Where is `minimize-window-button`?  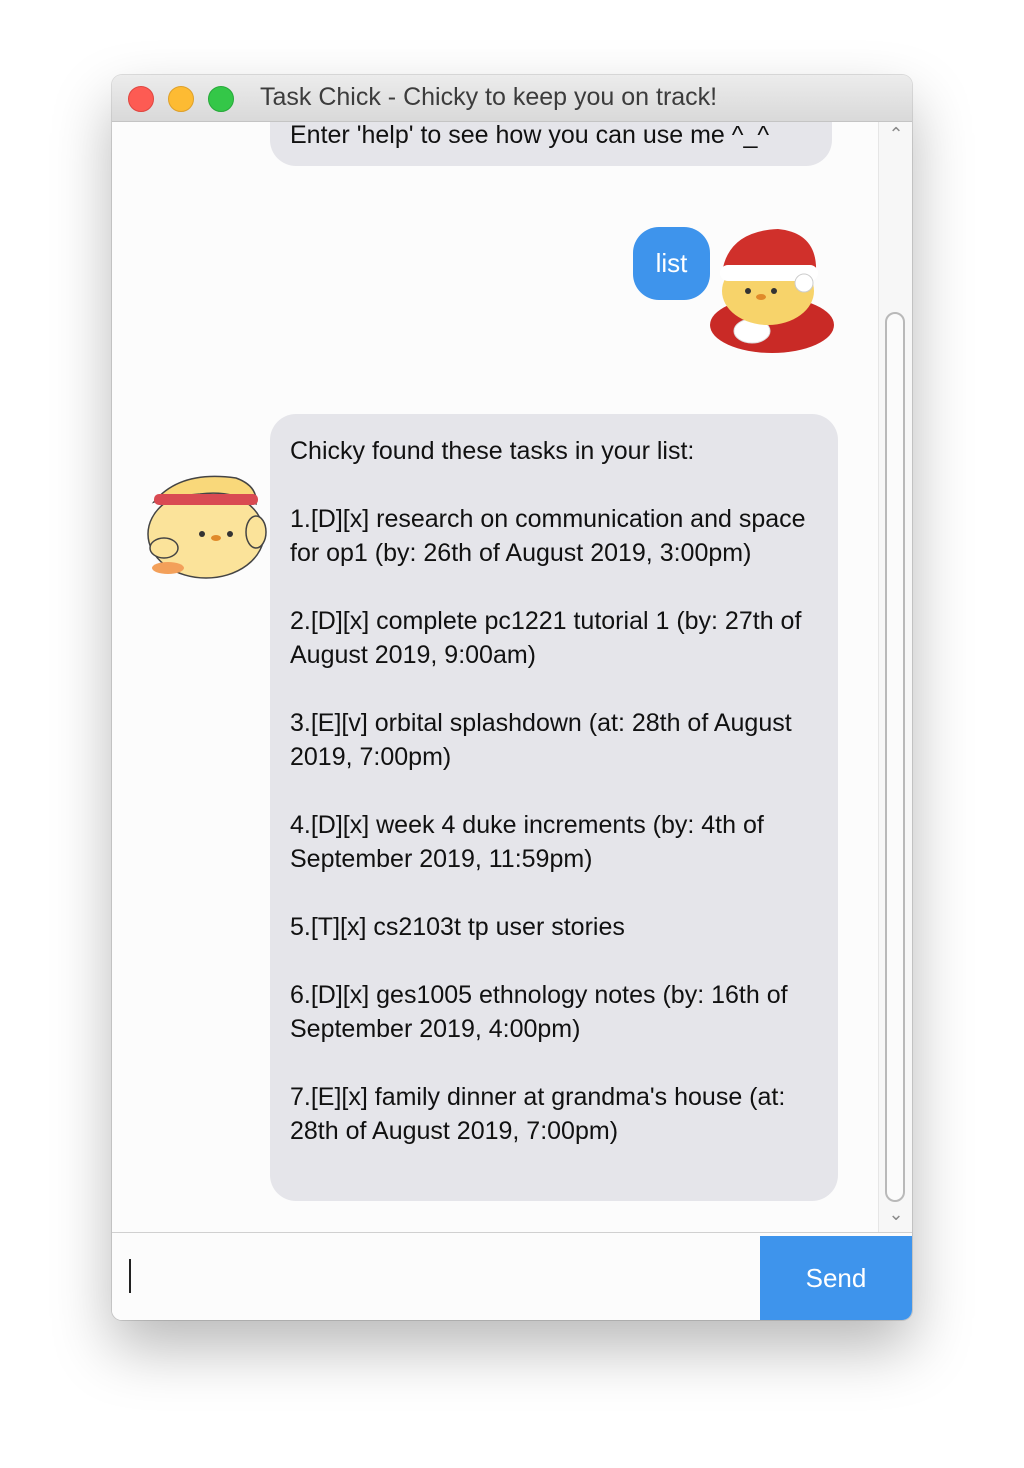 minimize-window-button is located at coordinates (181, 99).